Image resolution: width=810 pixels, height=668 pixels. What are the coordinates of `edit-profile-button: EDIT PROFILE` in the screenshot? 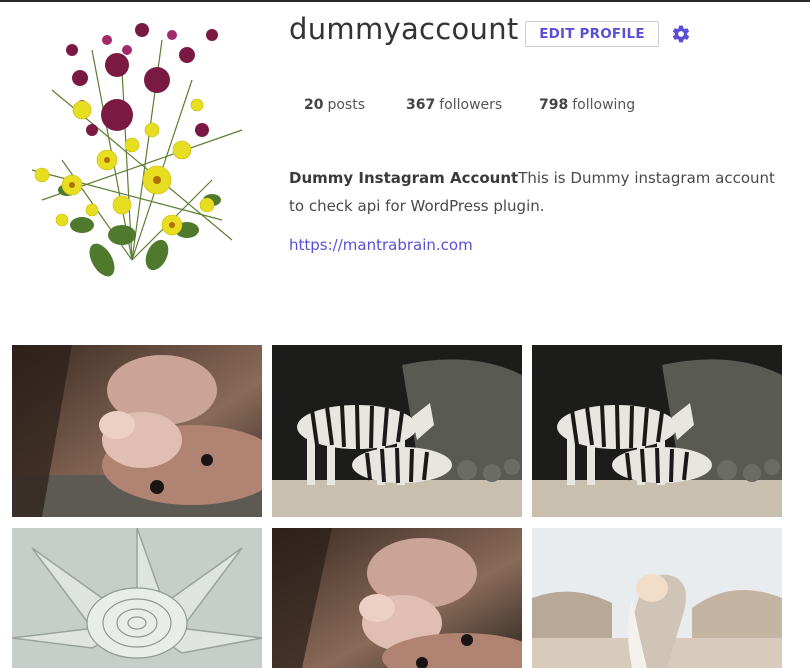 It's located at (592, 34).